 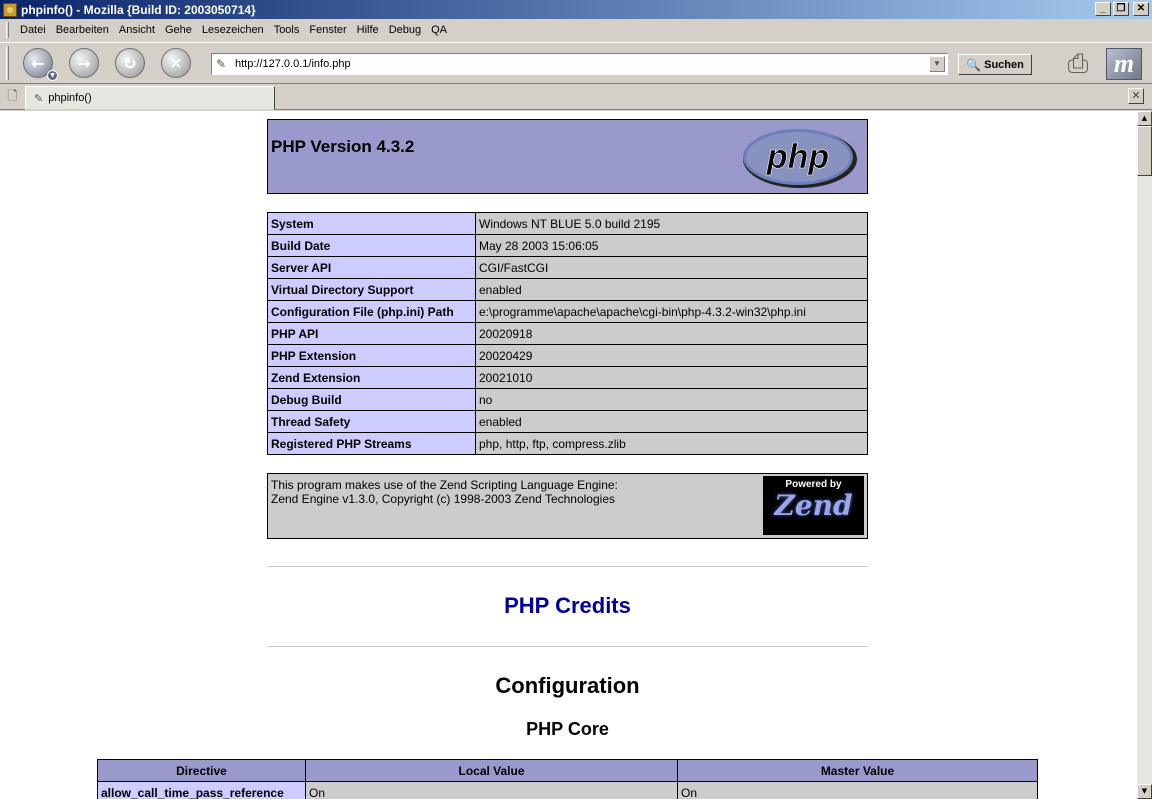 I want to click on back-arrow-icon: ←, so click(x=38, y=63).